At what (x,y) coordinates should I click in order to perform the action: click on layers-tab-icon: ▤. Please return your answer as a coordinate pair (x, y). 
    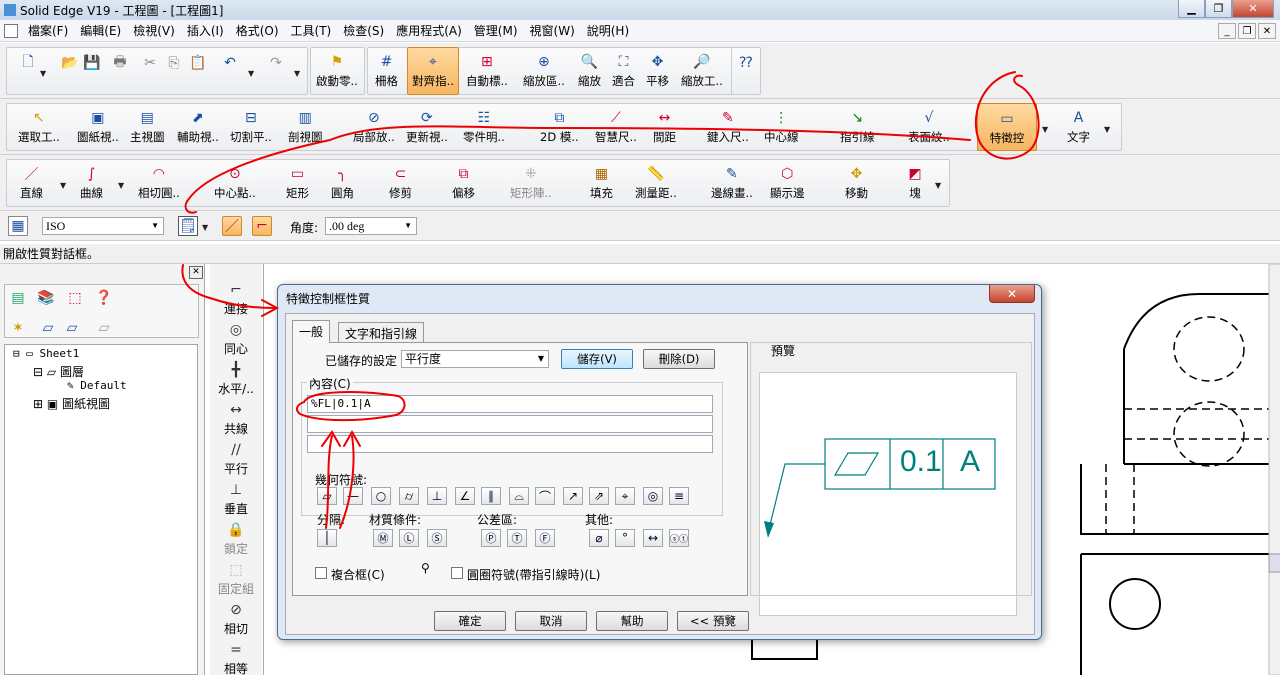
    Looking at the image, I should click on (18, 298).